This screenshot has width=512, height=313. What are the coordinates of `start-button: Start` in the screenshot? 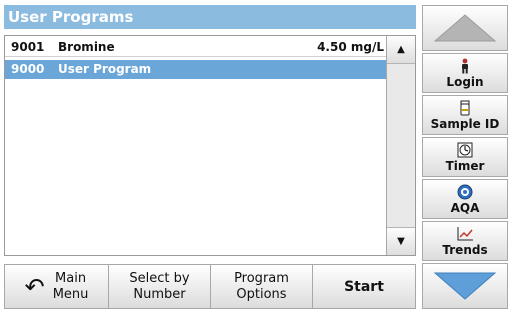 It's located at (364, 286).